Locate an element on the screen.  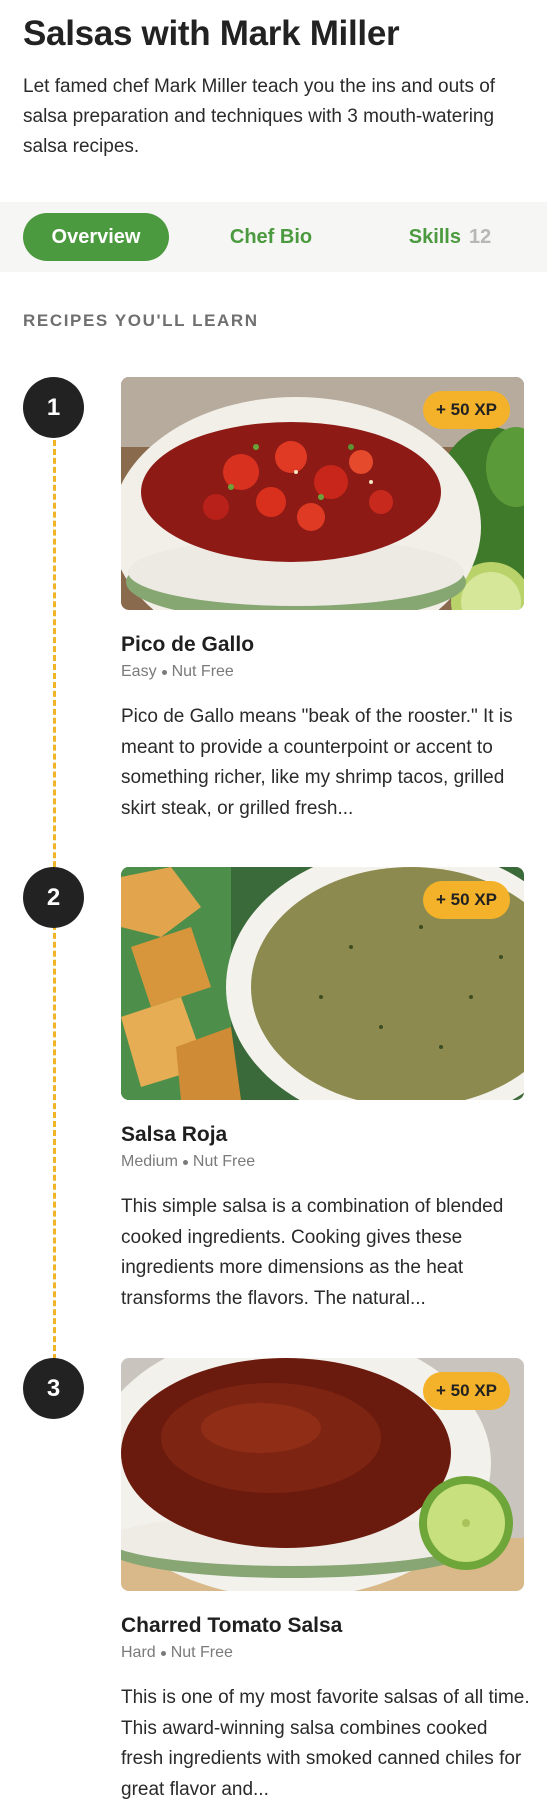
recipe-title: Salsa Roja is located at coordinates (174, 1135).